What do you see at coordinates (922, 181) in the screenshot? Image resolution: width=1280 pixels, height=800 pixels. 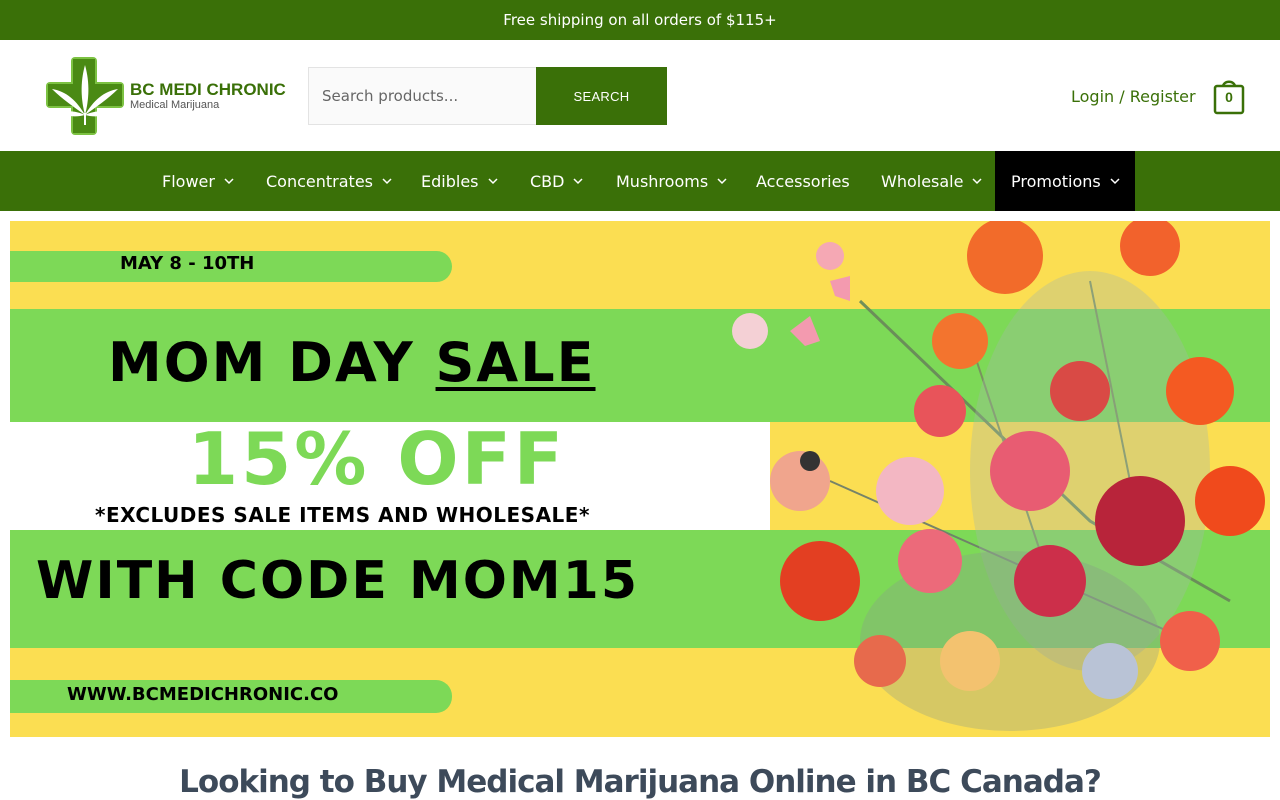 I see `nav-item-label: Wholesale` at bounding box center [922, 181].